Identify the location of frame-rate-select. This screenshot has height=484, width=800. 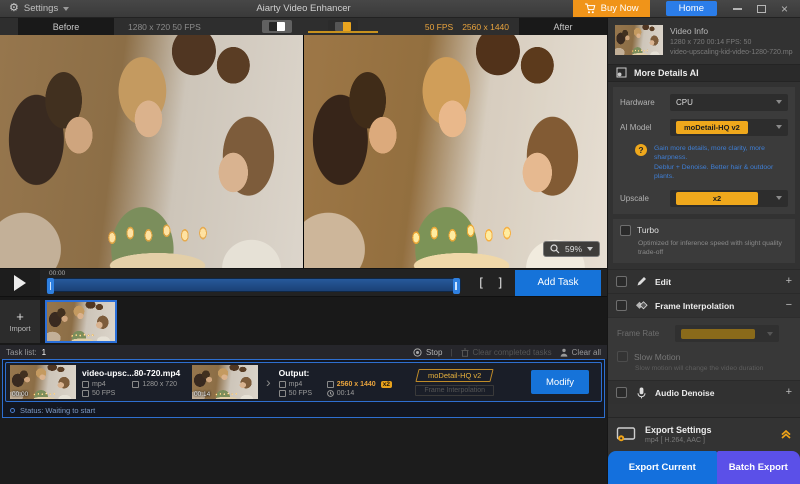
(727, 333).